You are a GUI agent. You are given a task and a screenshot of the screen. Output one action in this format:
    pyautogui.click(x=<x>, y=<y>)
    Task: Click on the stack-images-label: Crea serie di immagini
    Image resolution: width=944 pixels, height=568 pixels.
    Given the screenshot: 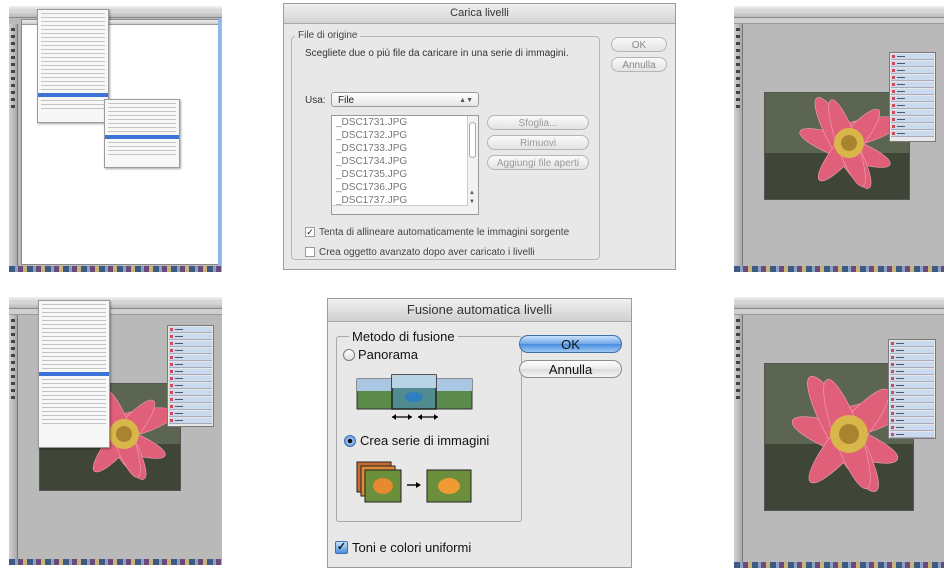 What is the action you would take?
    pyautogui.click(x=425, y=440)
    